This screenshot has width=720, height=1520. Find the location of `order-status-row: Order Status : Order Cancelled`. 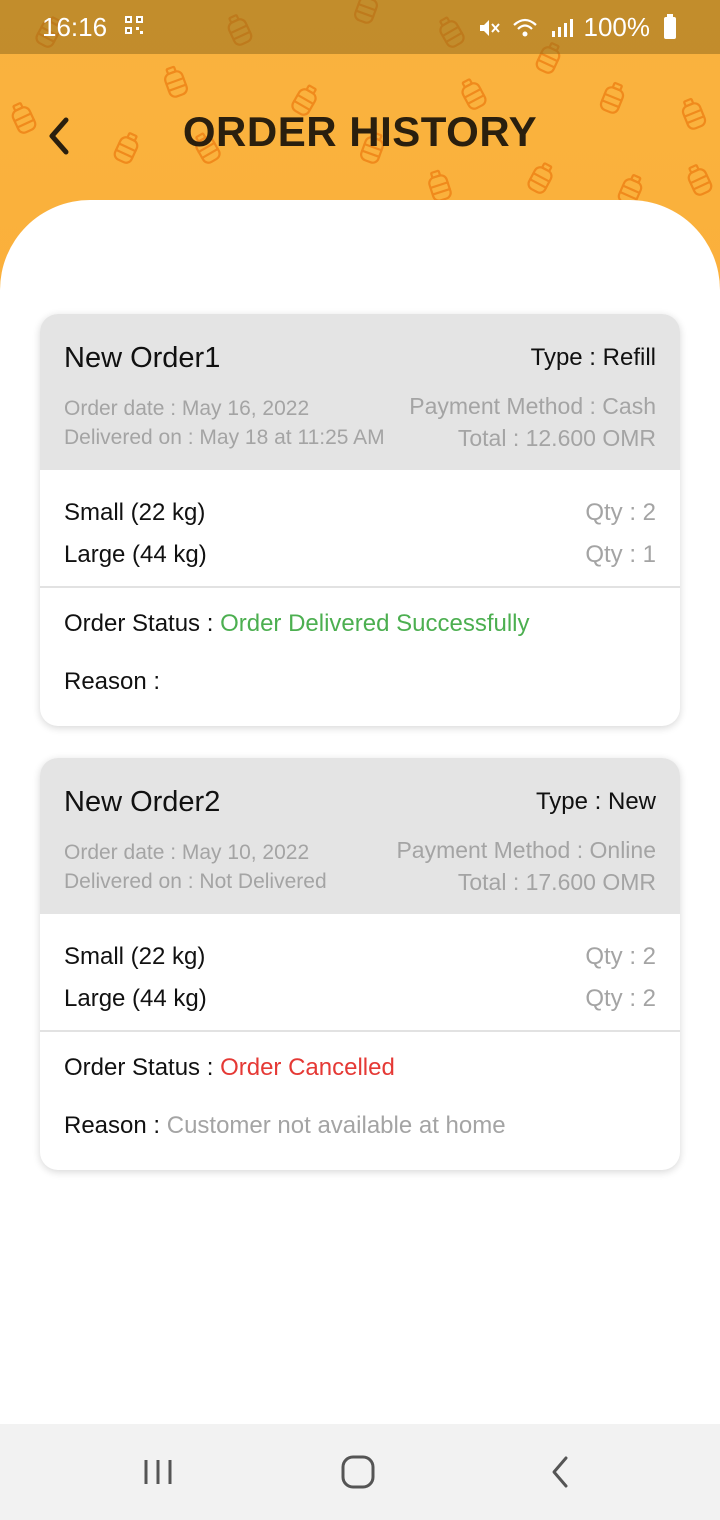

order-status-row: Order Status : Order Cancelled is located at coordinates (360, 1071).